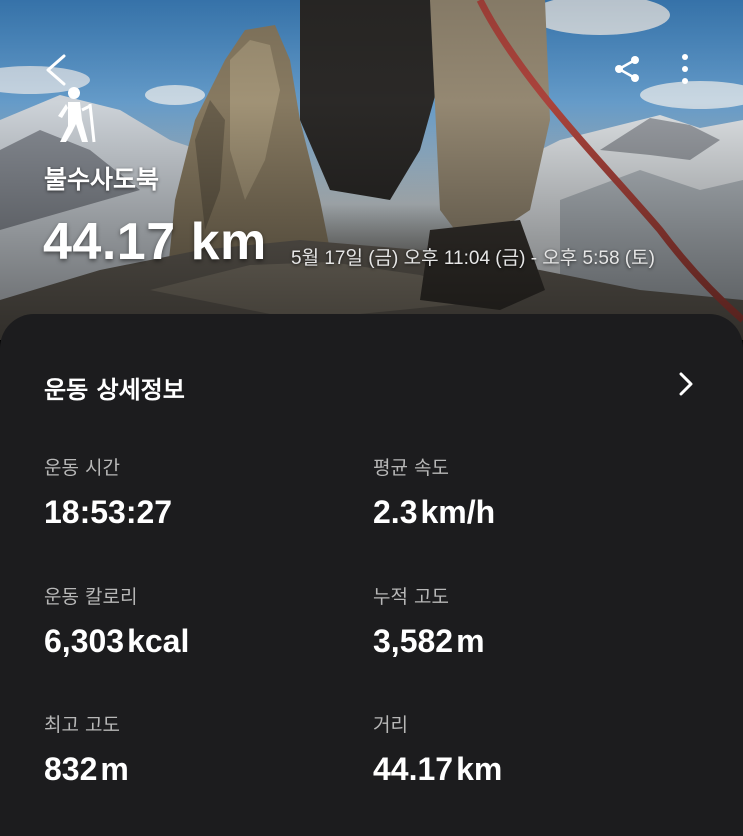  What do you see at coordinates (438, 769) in the screenshot?
I see `stat-value: 44.17km` at bounding box center [438, 769].